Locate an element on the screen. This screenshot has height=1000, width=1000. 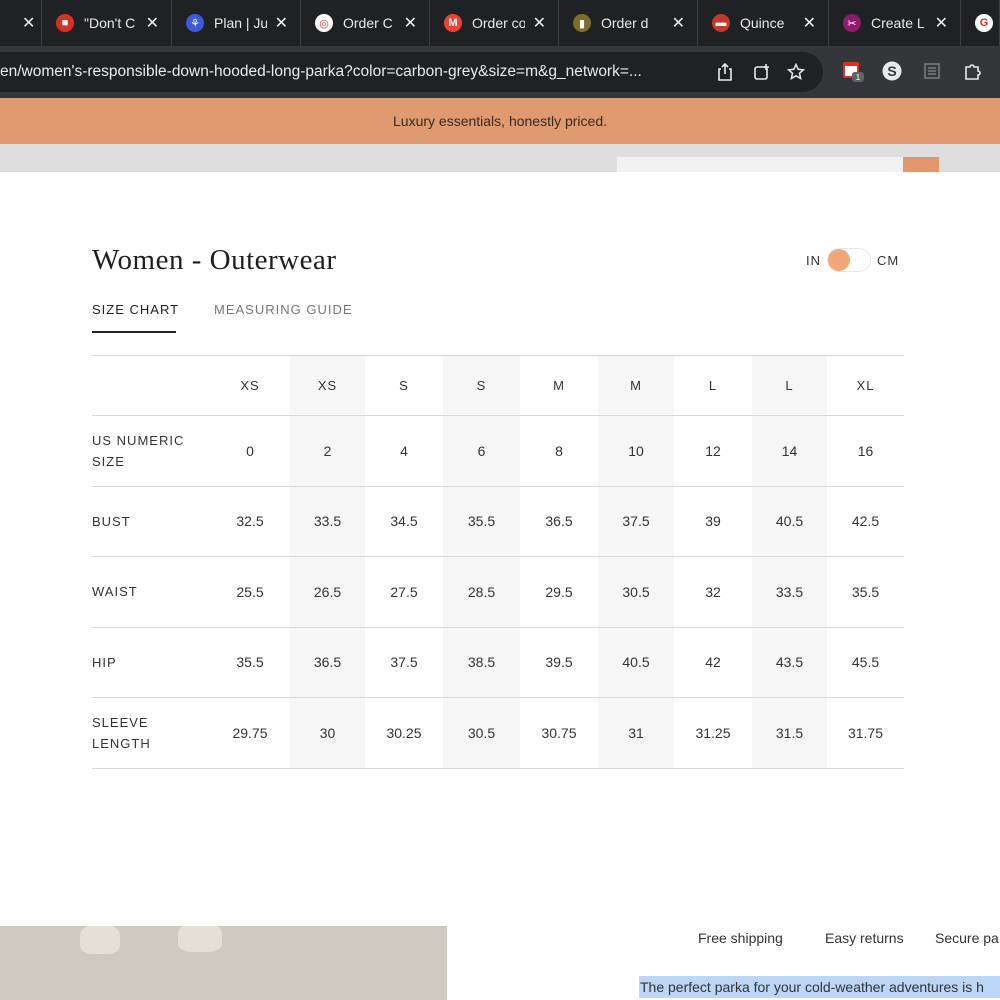
measurement-row: BUST 32.5 33.5 34.5 35.5 36.5 37.5 39 40.5 42.5 is located at coordinates (498, 521).